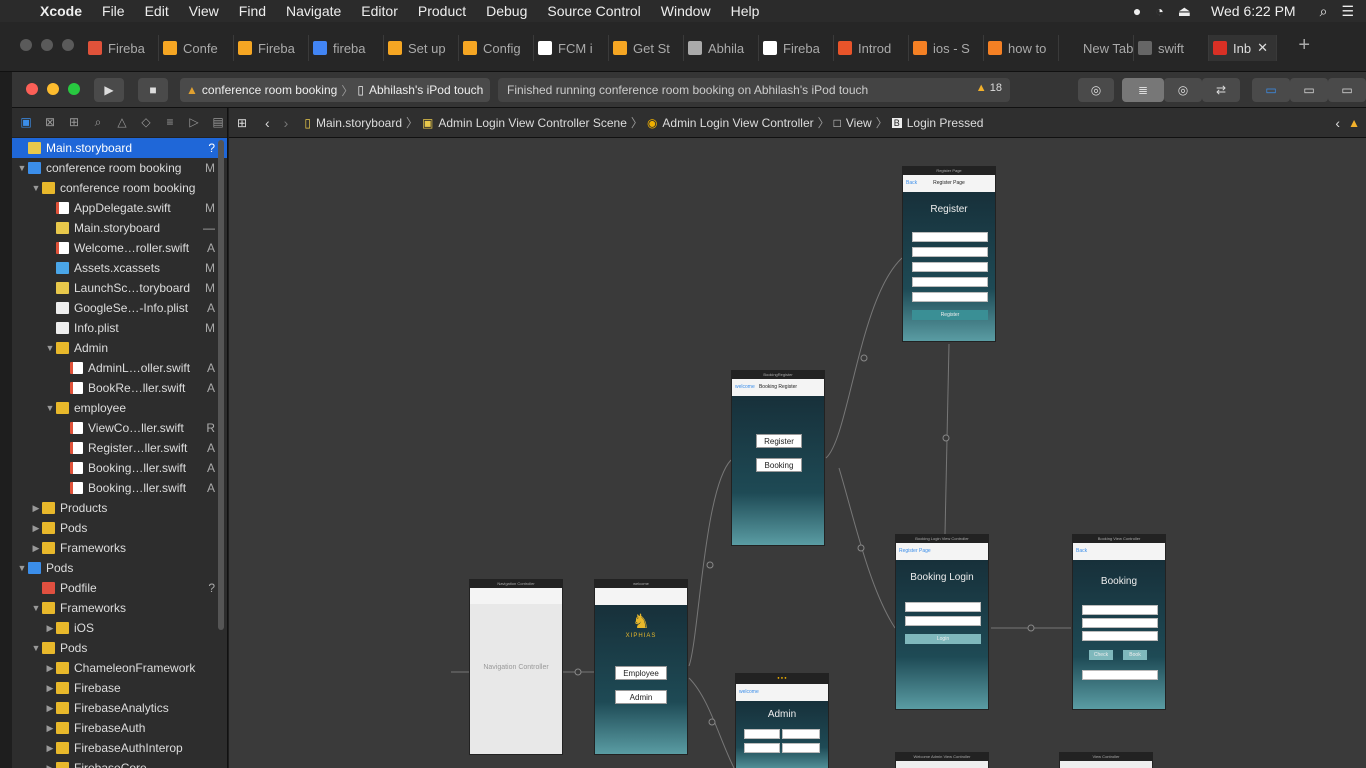 The width and height of the screenshot is (1366, 768). I want to click on close-window-button, so click(26, 45).